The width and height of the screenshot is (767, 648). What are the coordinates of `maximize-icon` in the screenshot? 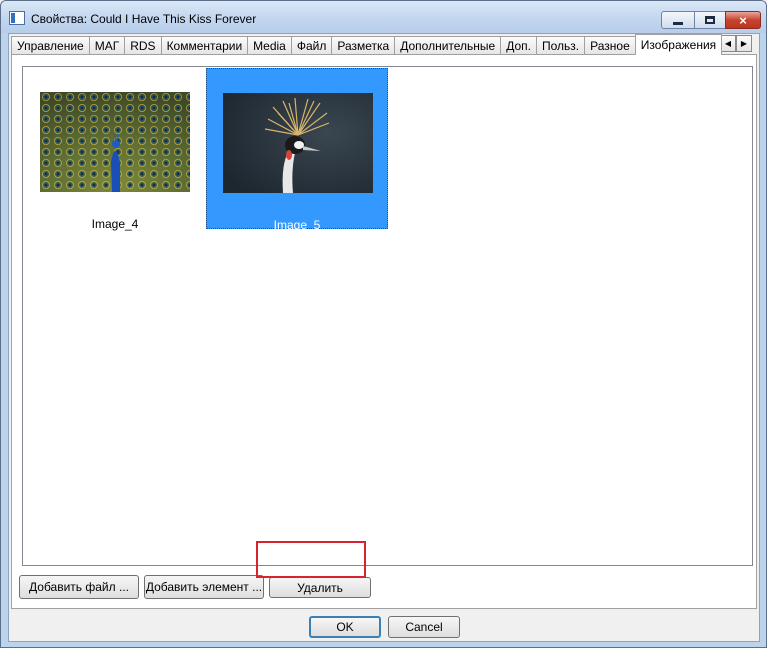 It's located at (710, 20).